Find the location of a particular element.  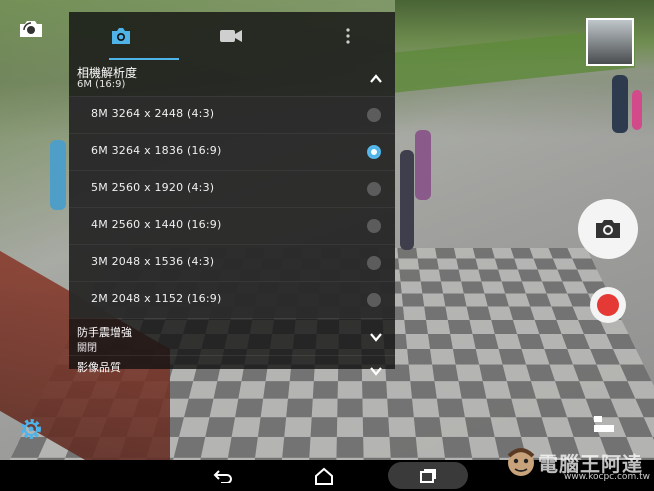

back-icon is located at coordinates (222, 476).